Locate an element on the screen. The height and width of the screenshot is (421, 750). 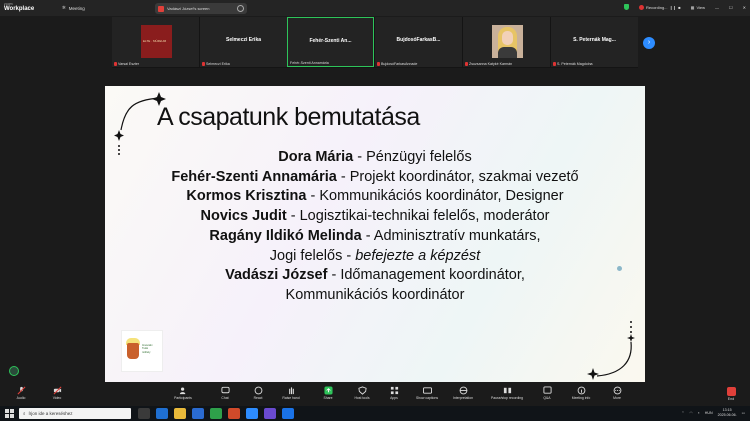
host-tools-button: Host tools is located at coordinates (362, 393).